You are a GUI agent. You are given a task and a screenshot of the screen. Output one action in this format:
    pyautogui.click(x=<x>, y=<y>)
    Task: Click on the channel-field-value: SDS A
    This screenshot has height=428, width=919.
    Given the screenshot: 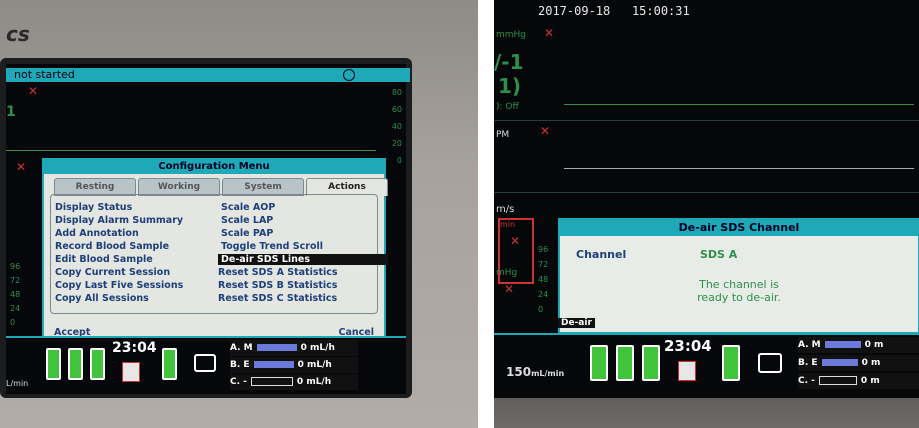 What is the action you would take?
    pyautogui.click(x=719, y=254)
    